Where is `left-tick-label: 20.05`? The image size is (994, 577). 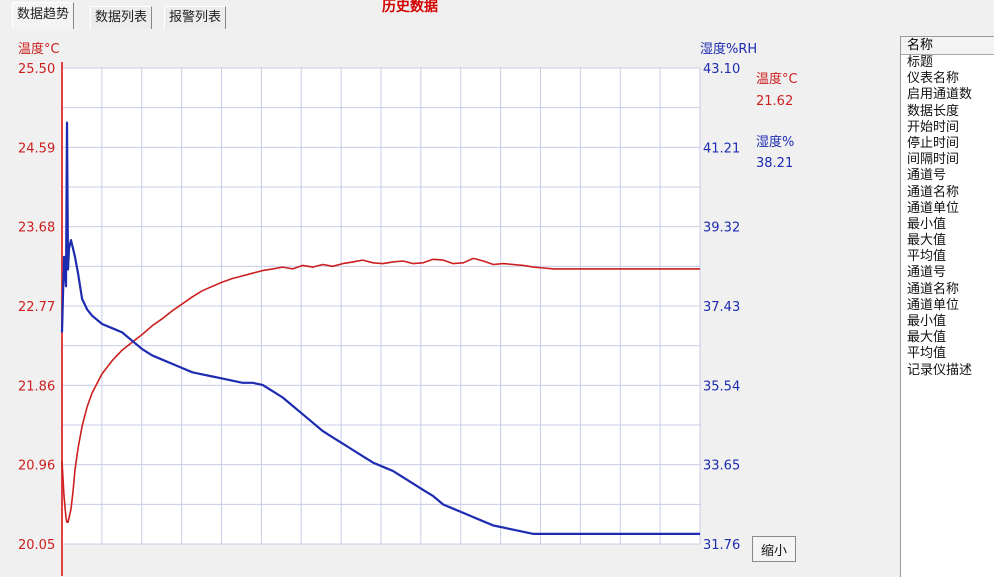
left-tick-label: 20.05 is located at coordinates (36, 545).